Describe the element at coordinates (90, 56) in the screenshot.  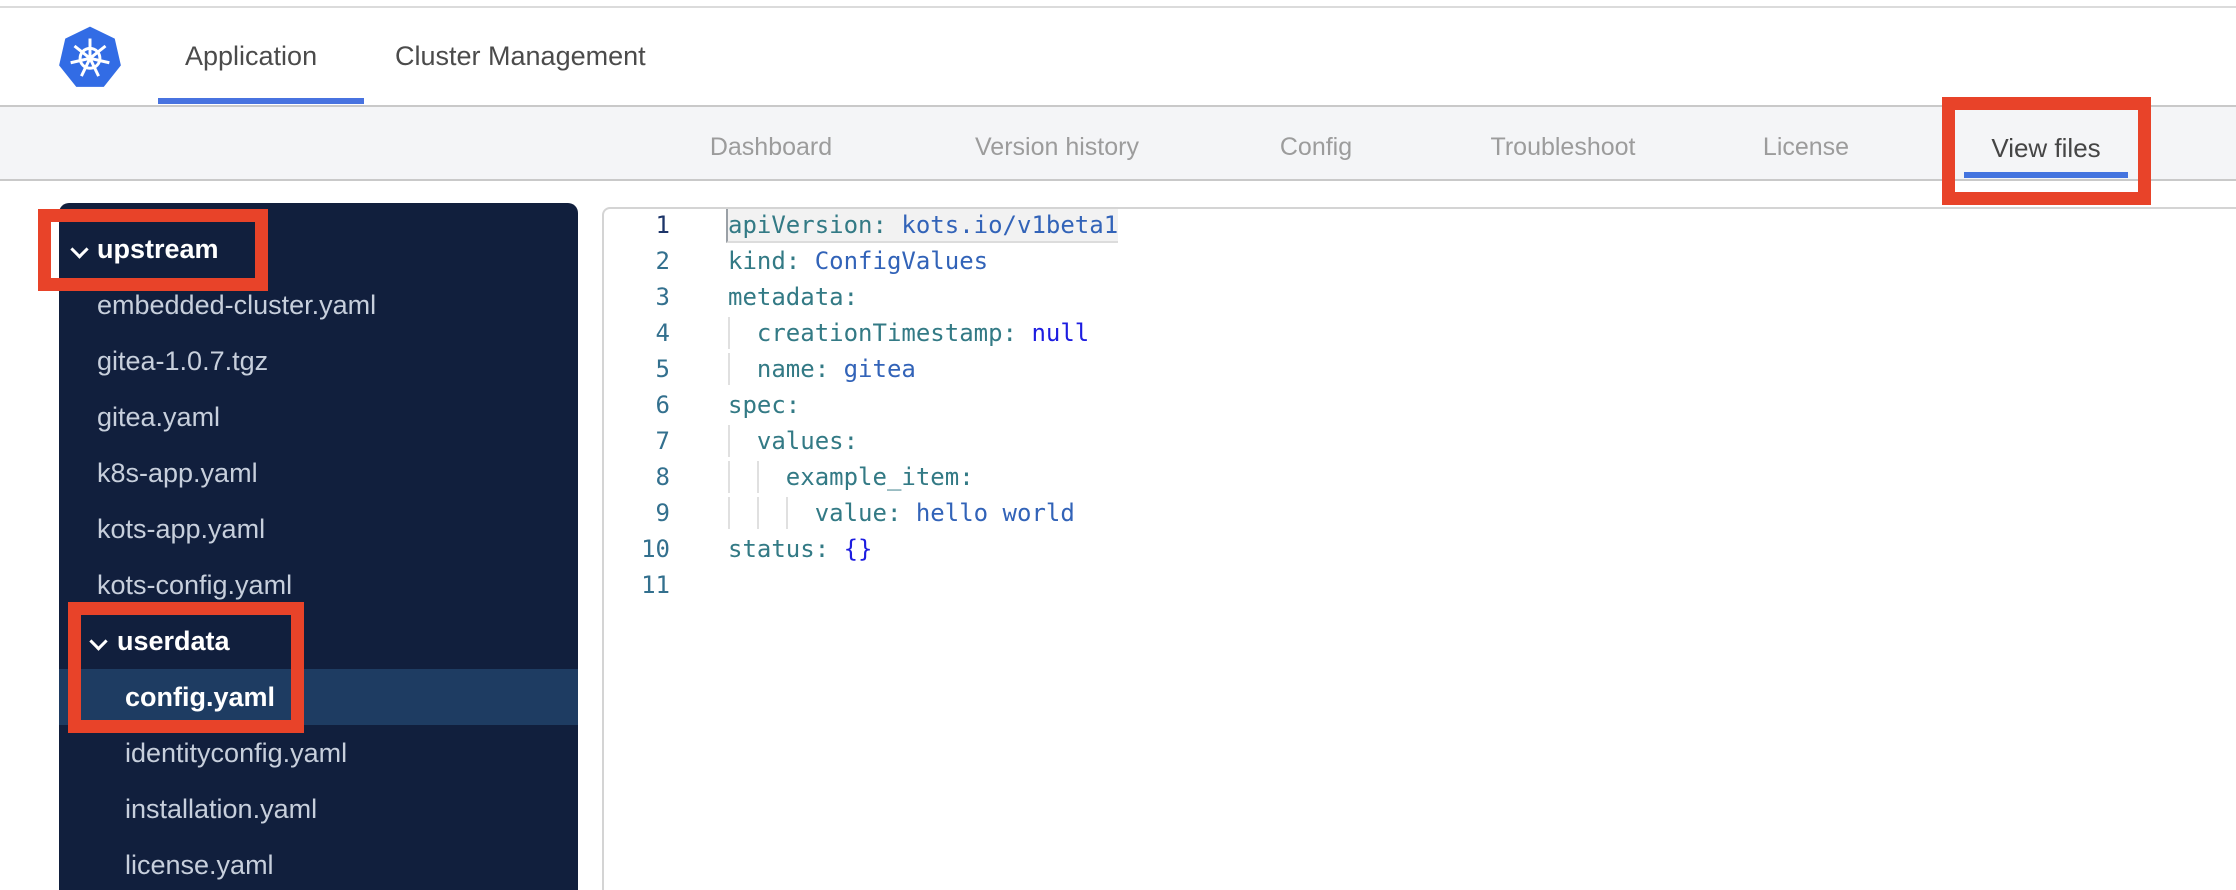
I see `kubernetes-logo-icon` at that location.